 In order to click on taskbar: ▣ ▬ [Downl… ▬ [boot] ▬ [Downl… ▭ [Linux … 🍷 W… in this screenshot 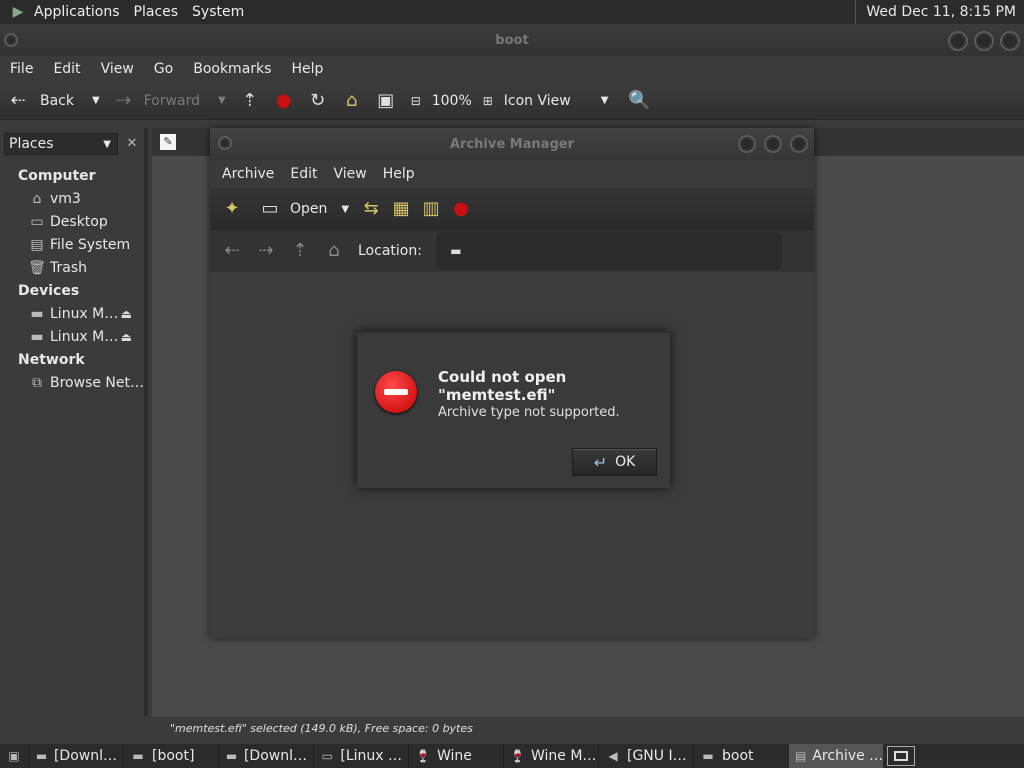, I will do `click(512, 756)`.